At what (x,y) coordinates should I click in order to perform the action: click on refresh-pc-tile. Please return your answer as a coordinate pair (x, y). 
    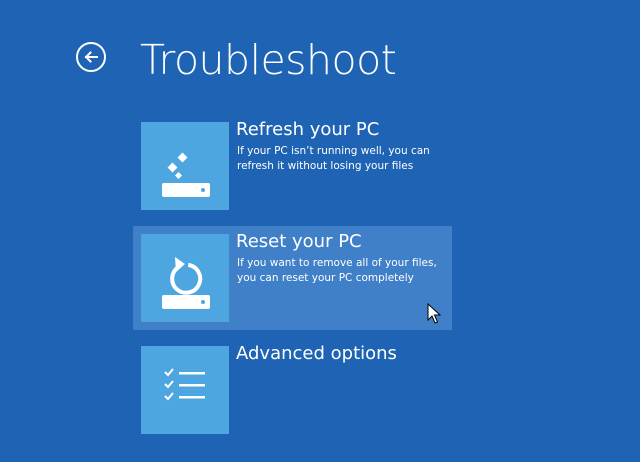
    Looking at the image, I should click on (185, 166).